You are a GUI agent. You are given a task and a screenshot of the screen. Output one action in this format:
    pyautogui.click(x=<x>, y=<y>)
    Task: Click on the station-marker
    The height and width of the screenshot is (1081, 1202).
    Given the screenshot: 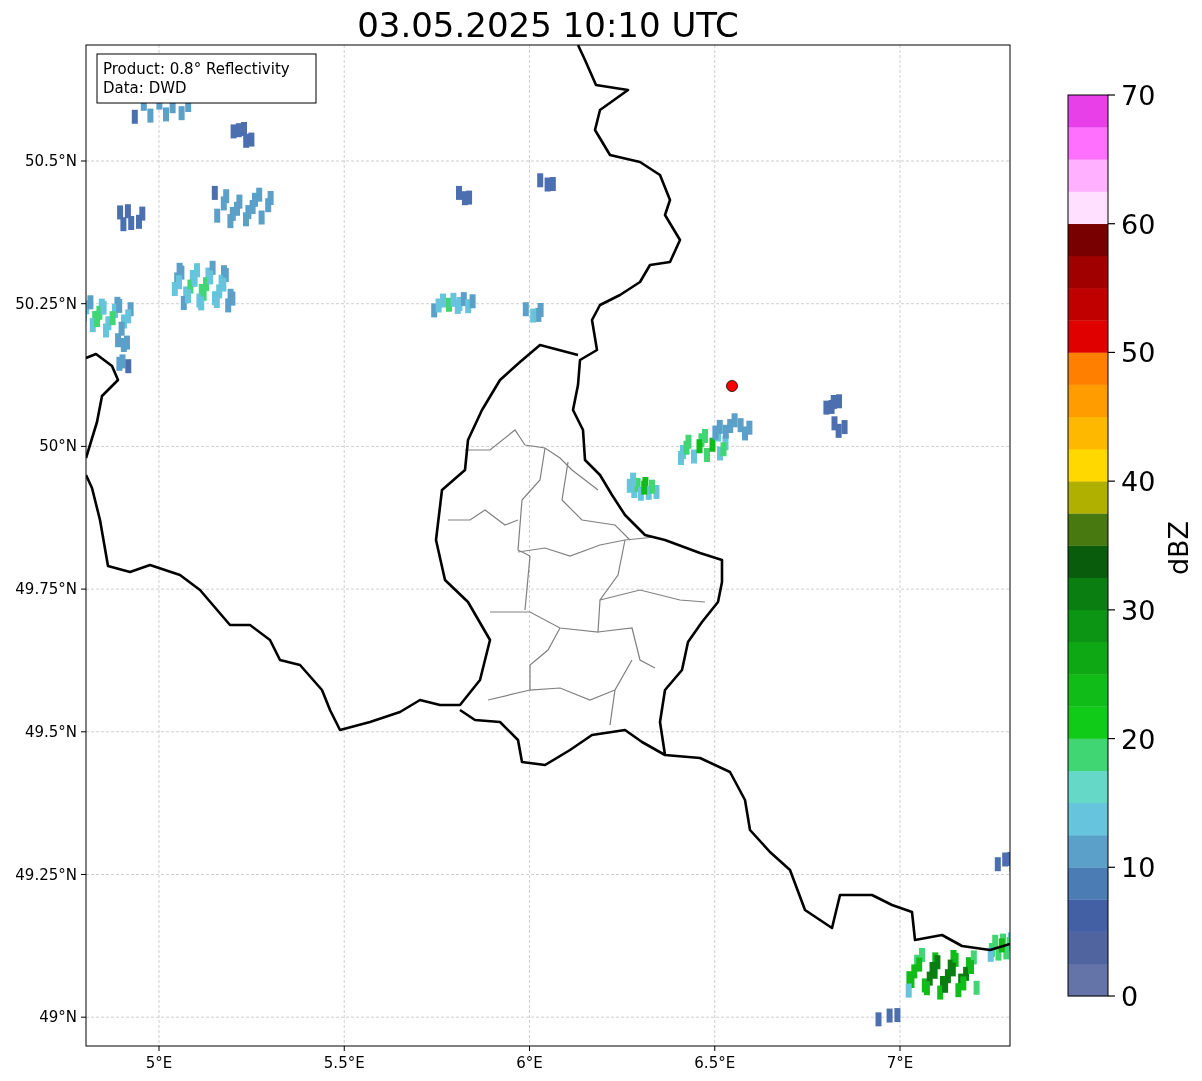 What is the action you would take?
    pyautogui.click(x=732, y=386)
    